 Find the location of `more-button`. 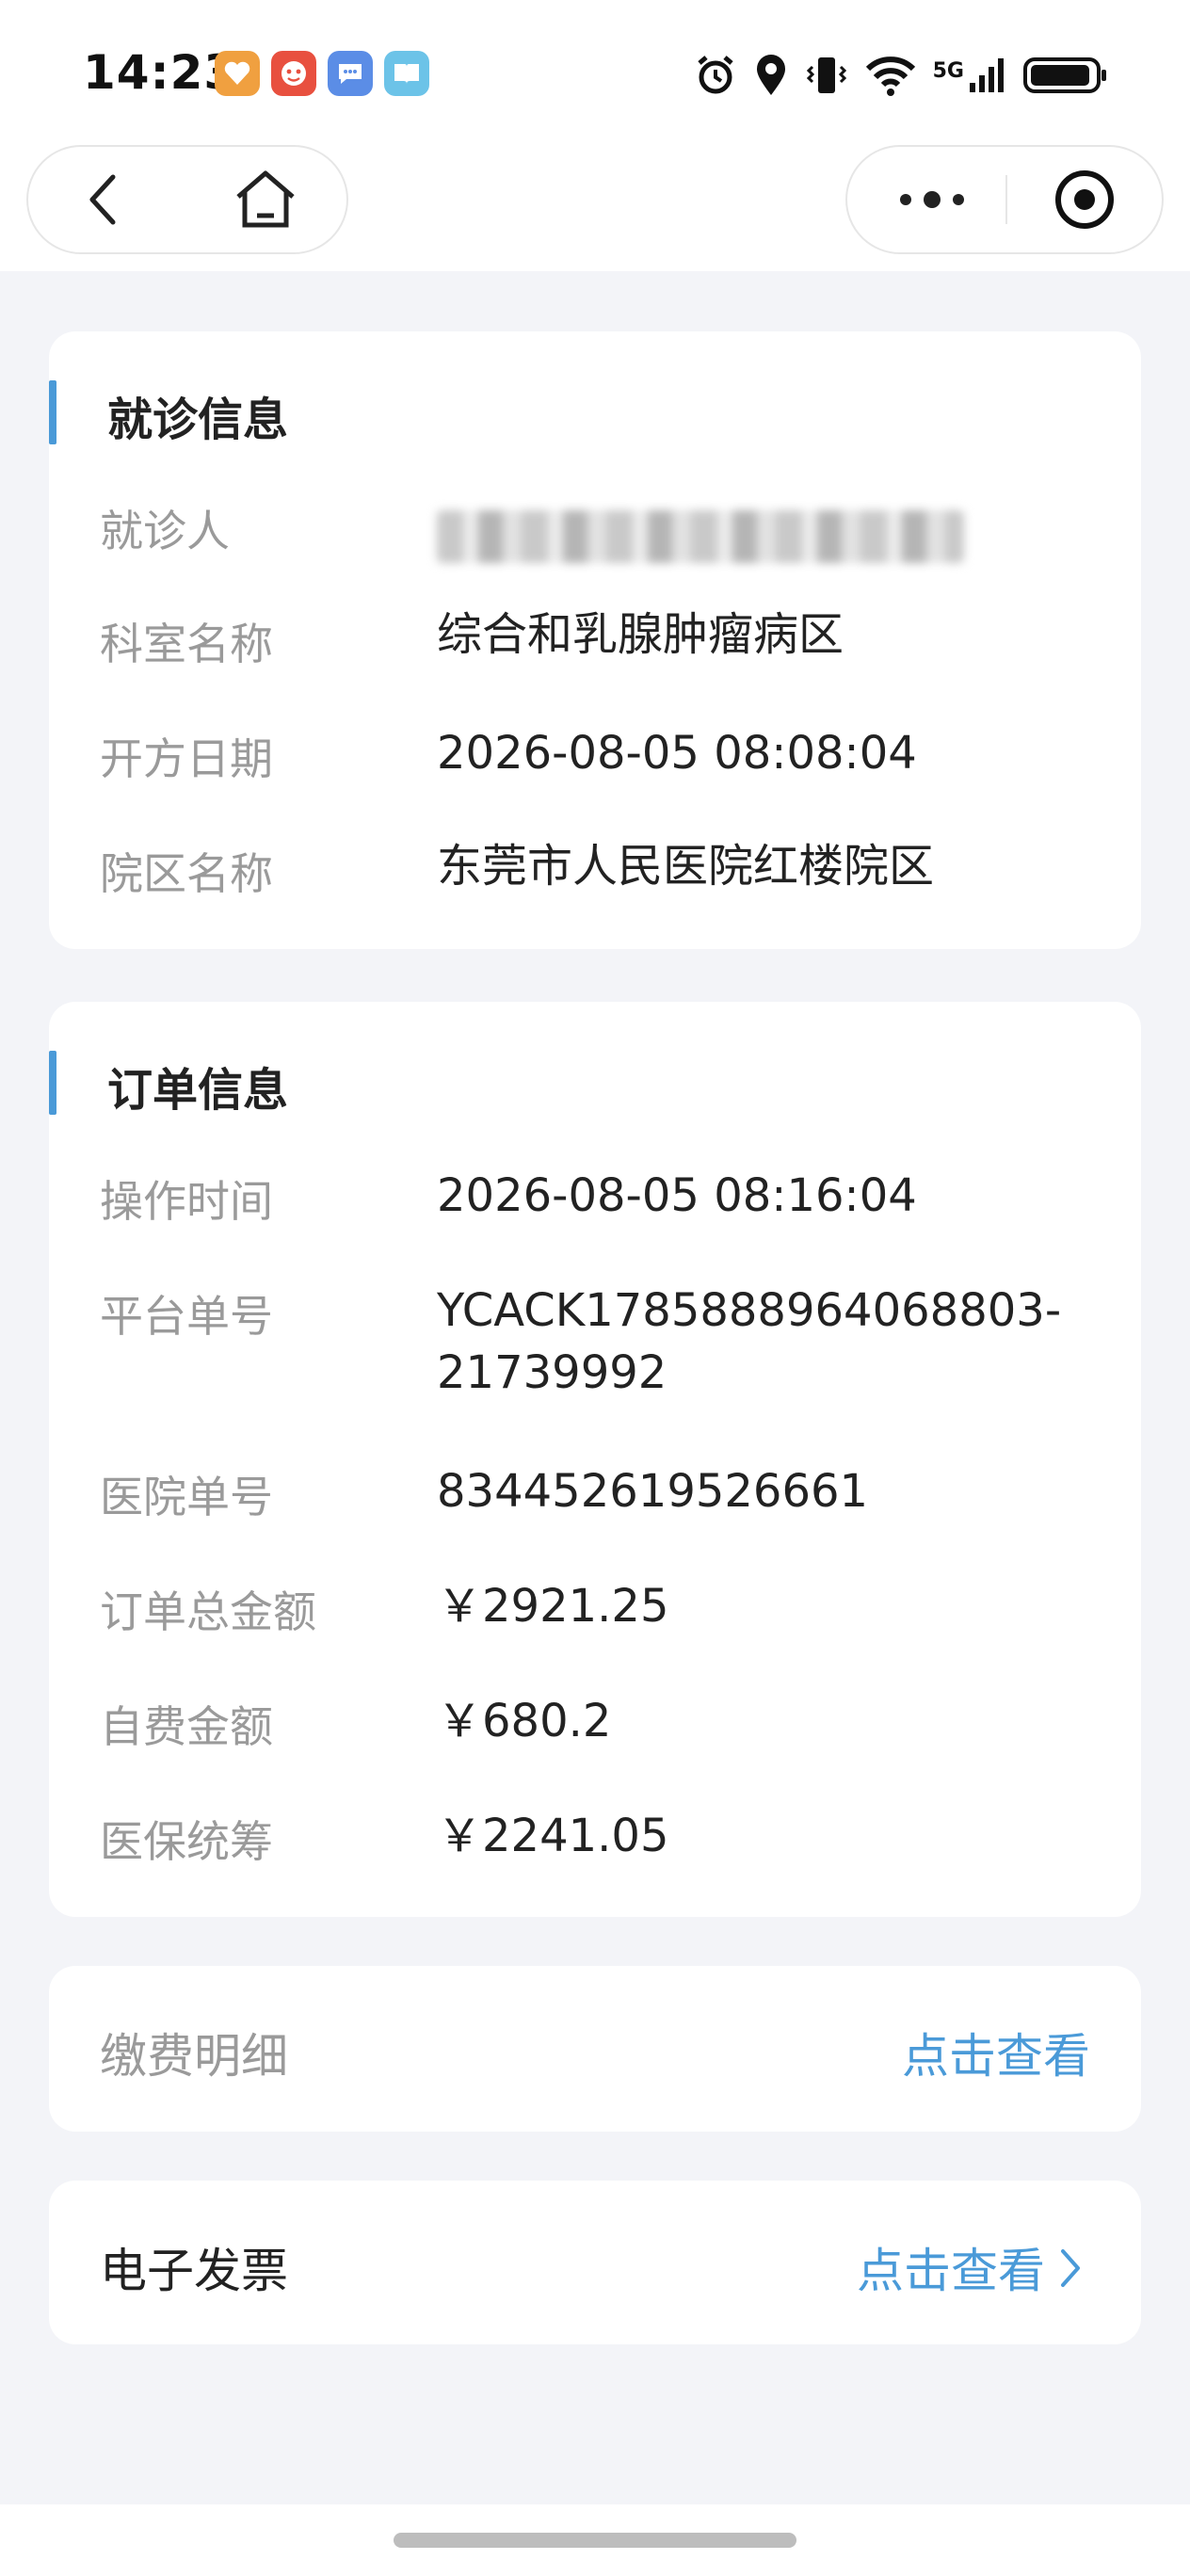

more-button is located at coordinates (932, 199).